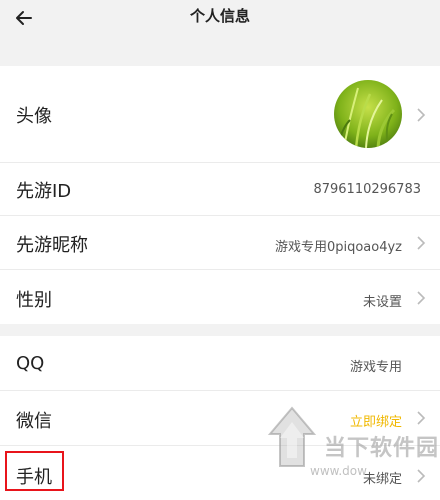 The image size is (440, 500). What do you see at coordinates (219, 16) in the screenshot?
I see `page-title: 个人信息` at bounding box center [219, 16].